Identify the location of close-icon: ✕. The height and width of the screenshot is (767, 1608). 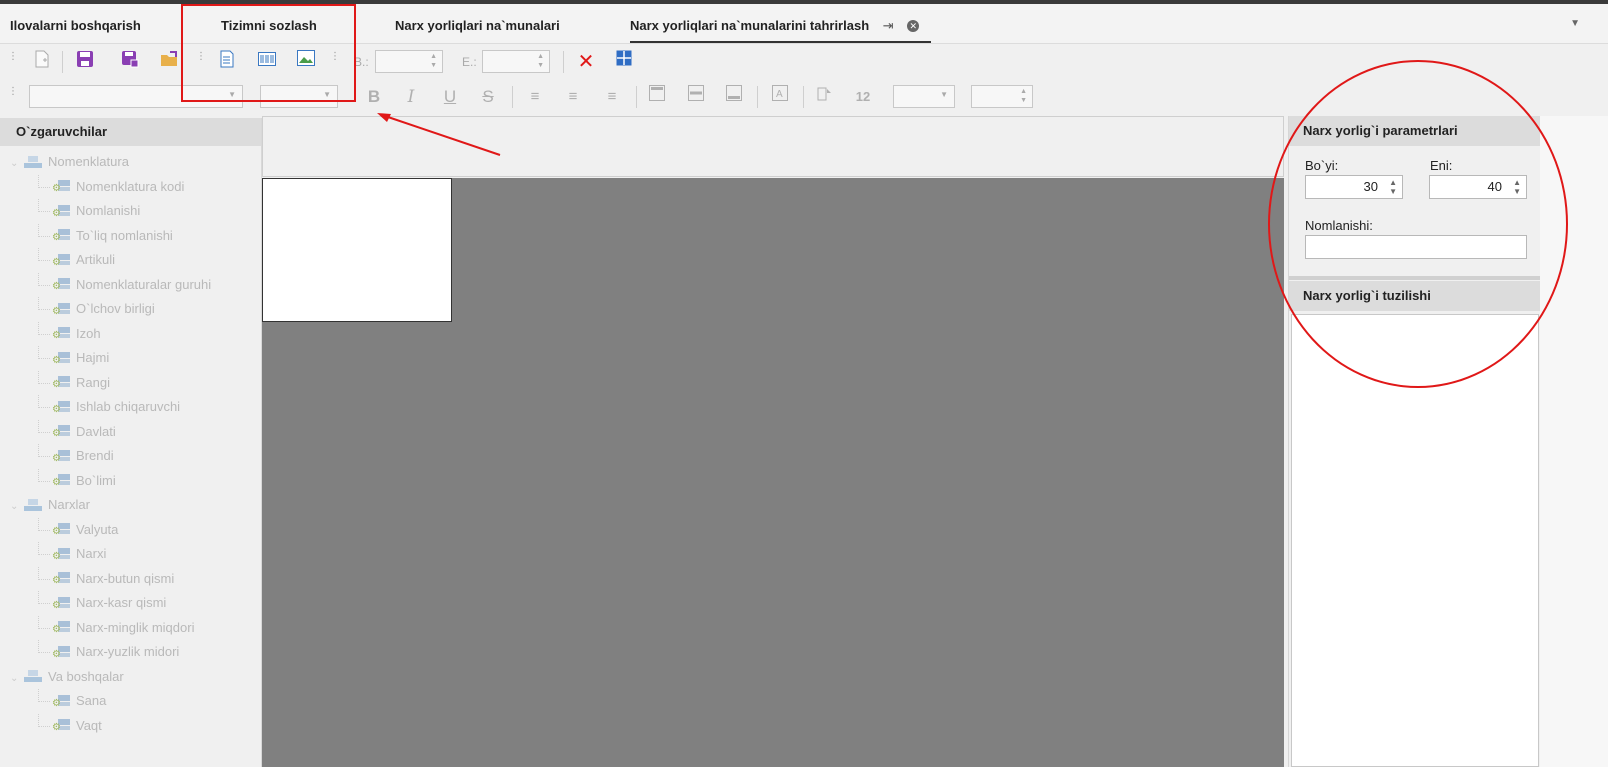
(913, 25).